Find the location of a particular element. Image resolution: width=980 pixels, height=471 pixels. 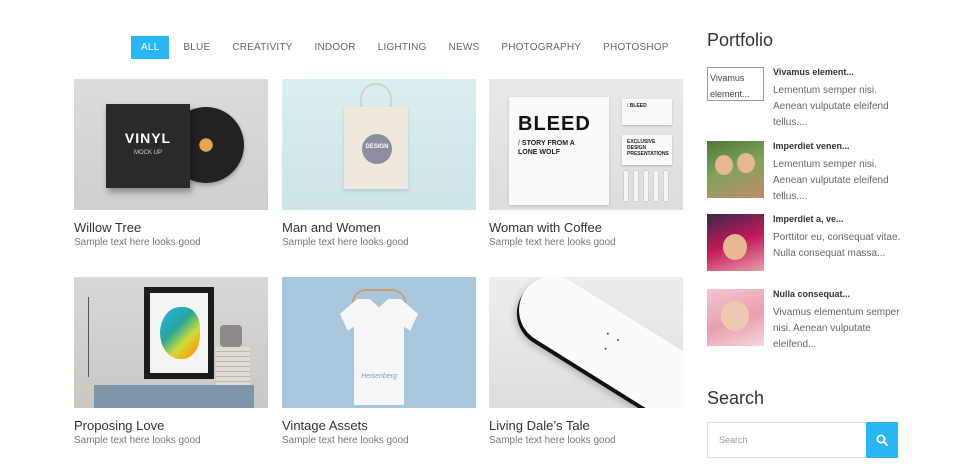

tote-bag-image: DESIGN is located at coordinates (379, 144).